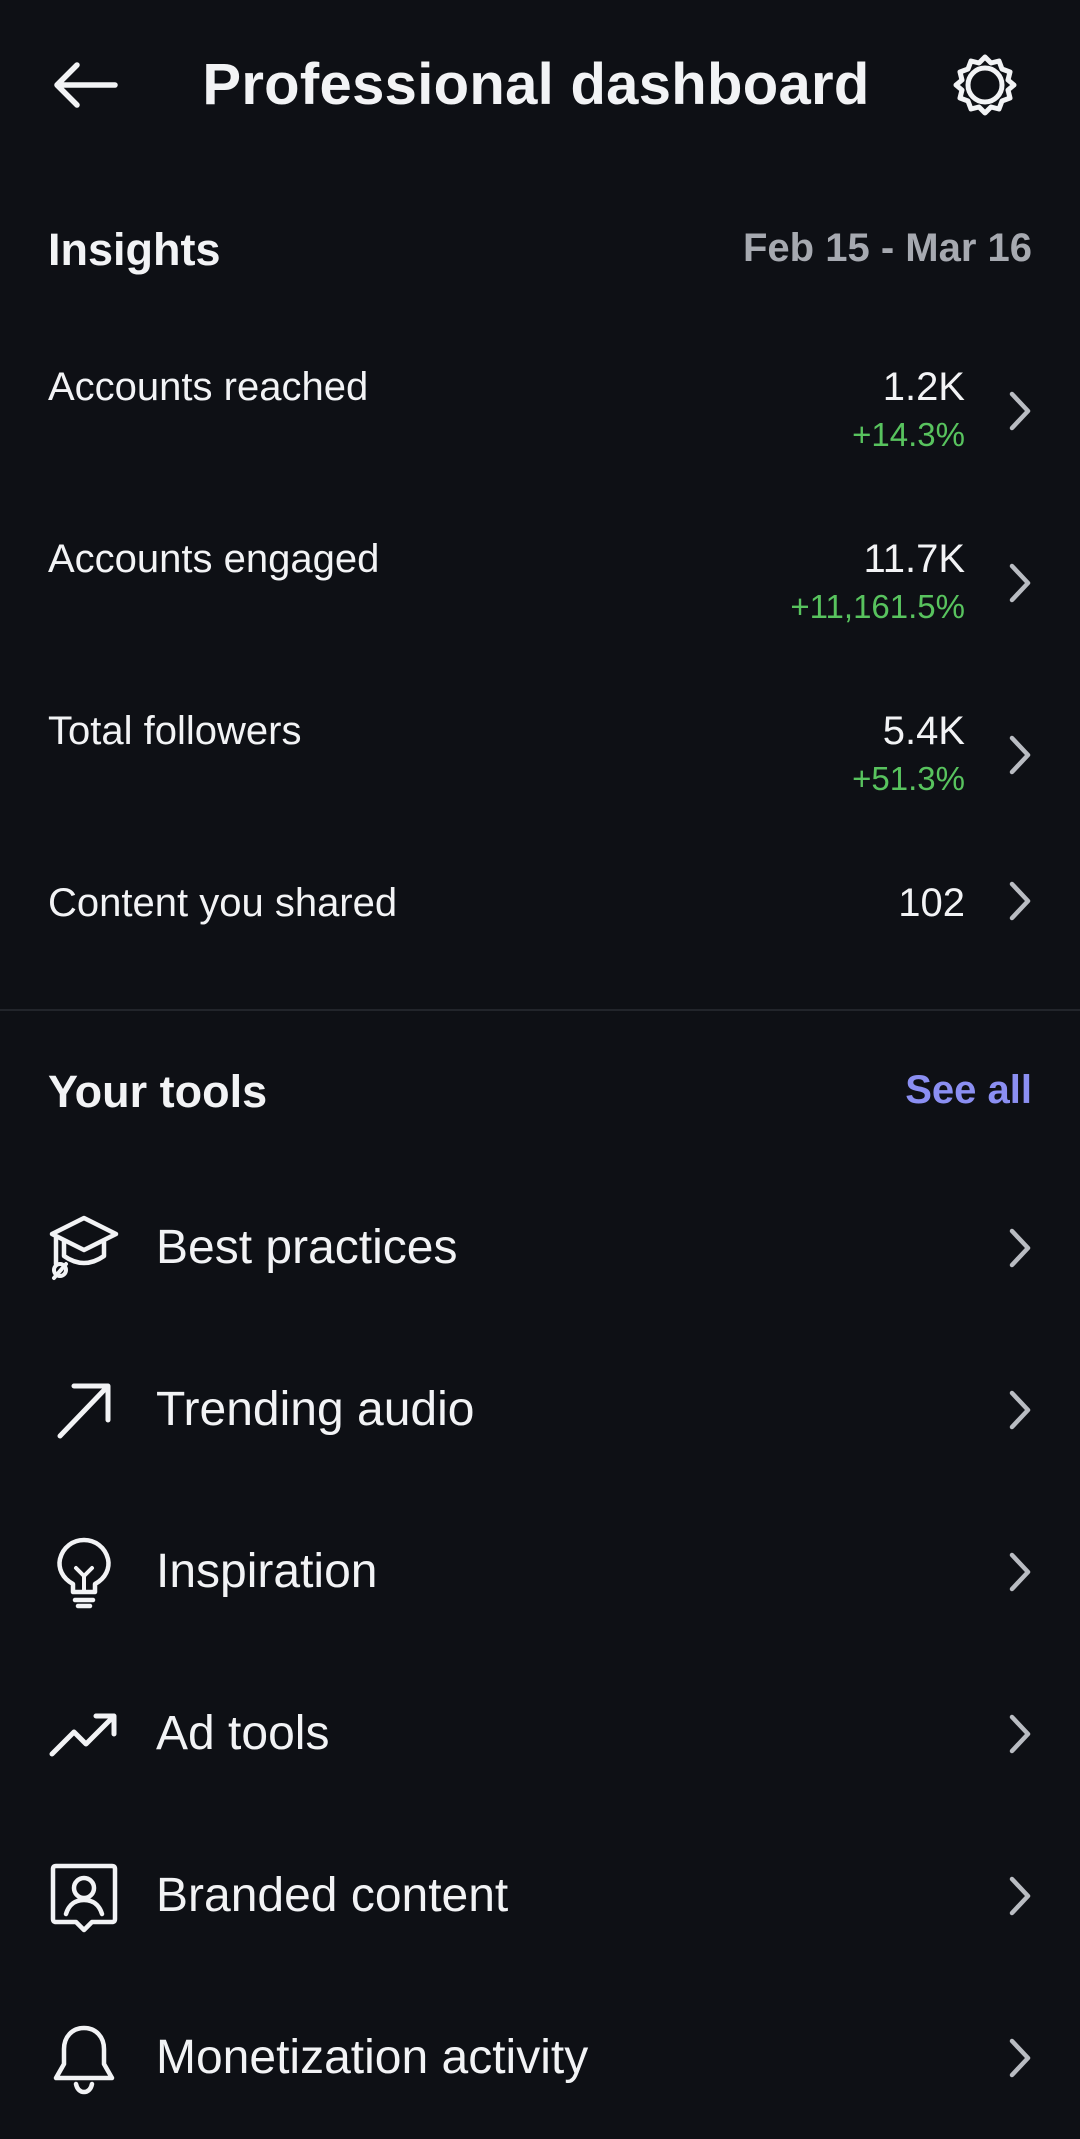 The width and height of the screenshot is (1080, 2139). What do you see at coordinates (84, 2058) in the screenshot?
I see `bell-icon` at bounding box center [84, 2058].